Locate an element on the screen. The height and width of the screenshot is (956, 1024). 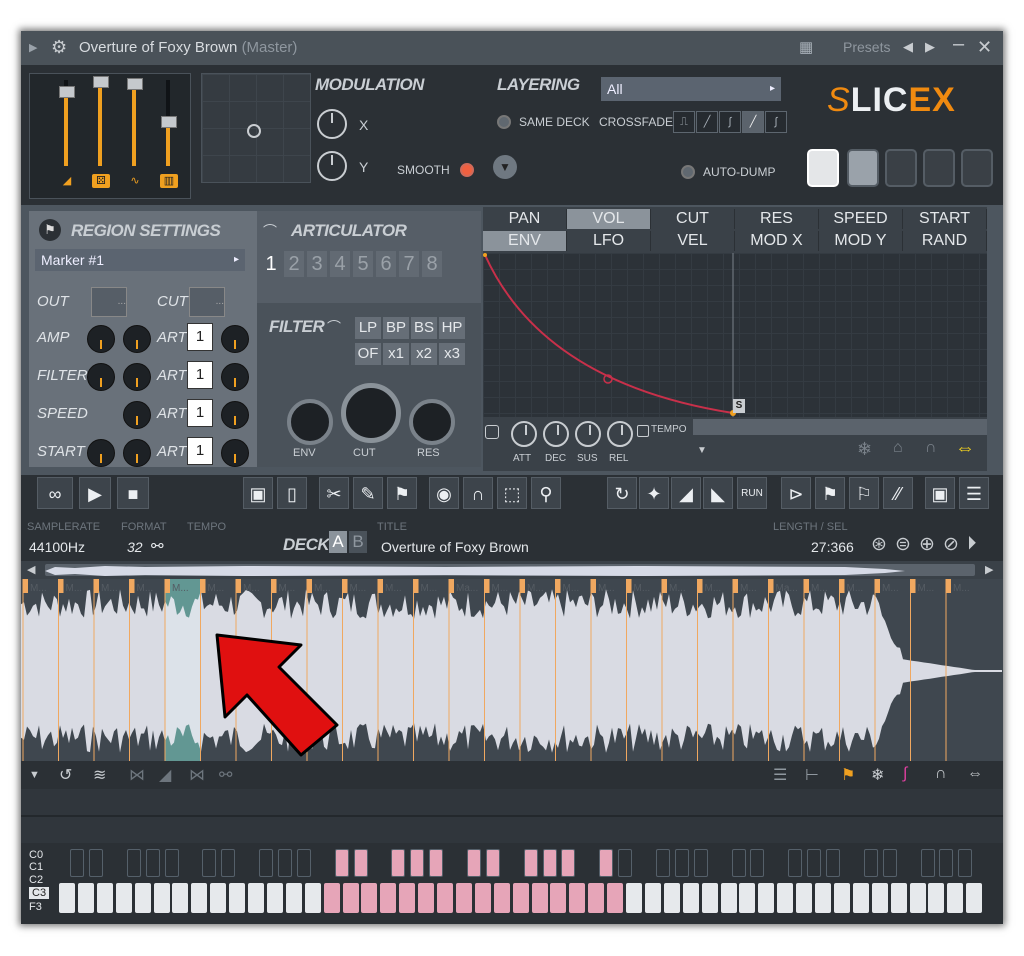
collapse-arrow-icon: ▶ is located at coordinates (33, 47).